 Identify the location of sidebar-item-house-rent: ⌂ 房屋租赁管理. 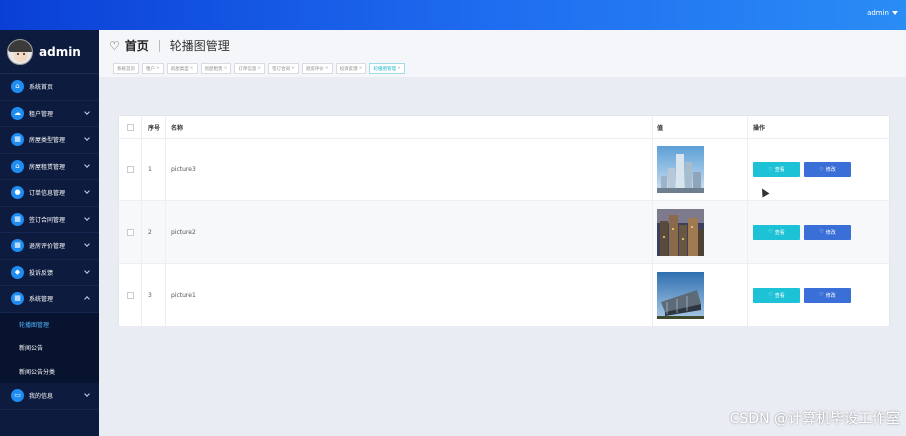
(49, 167).